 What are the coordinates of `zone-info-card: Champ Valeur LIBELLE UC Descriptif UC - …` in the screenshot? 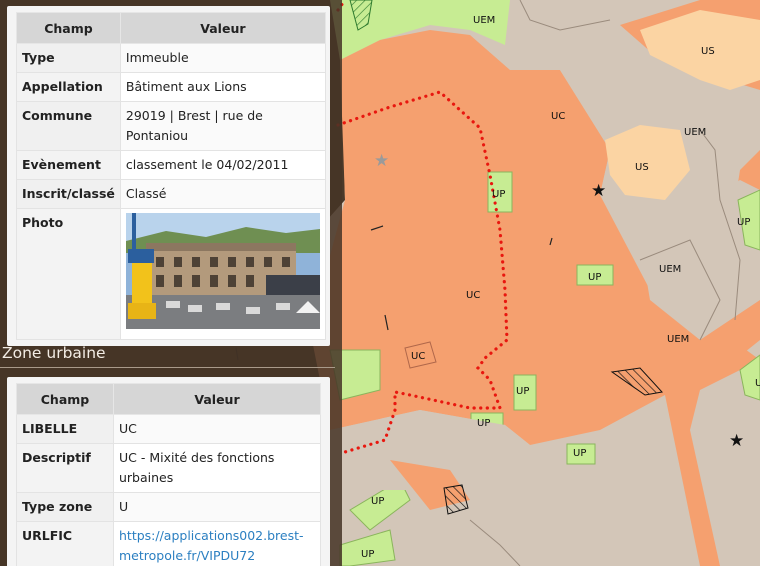 It's located at (168, 471).